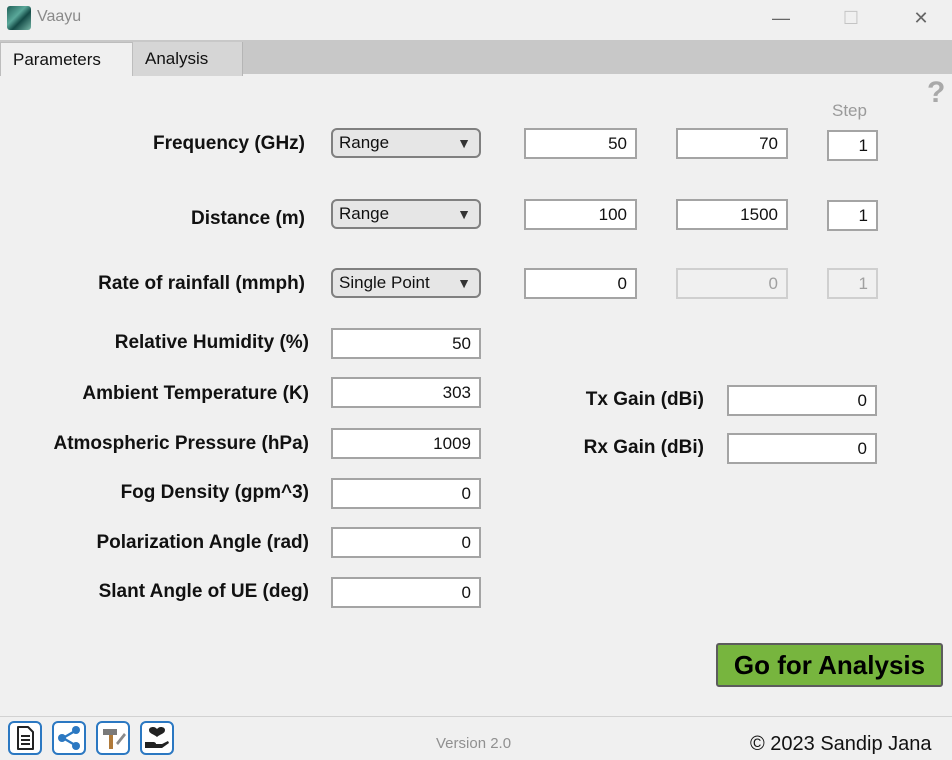 The image size is (952, 760). Describe the element at coordinates (66, 59) in the screenshot. I see `tab-parameters: Parameters` at that location.